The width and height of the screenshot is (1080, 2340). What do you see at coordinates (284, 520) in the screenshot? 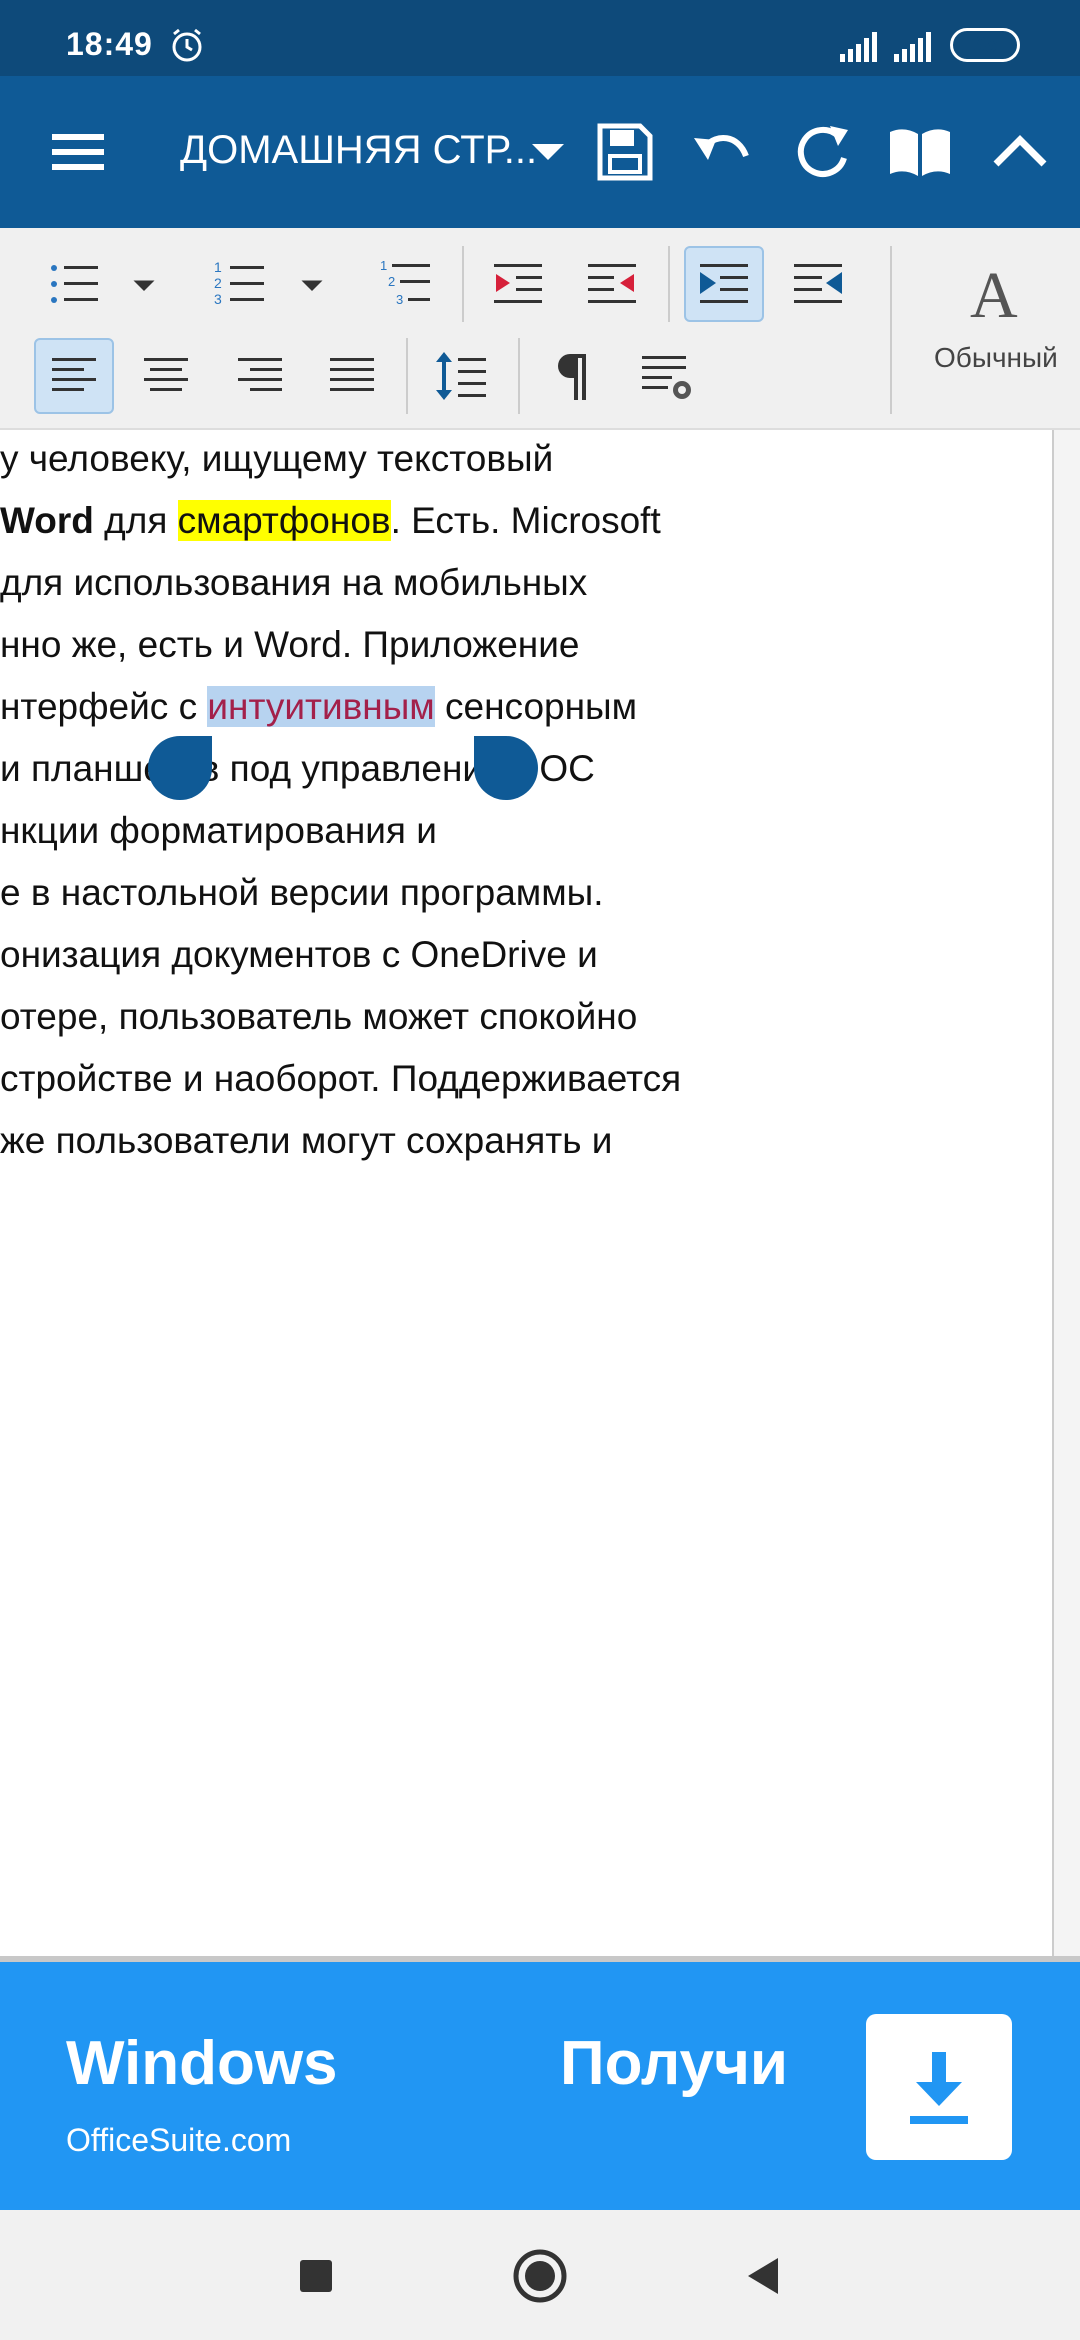
I see `highlighted-text: смартфонов` at bounding box center [284, 520].